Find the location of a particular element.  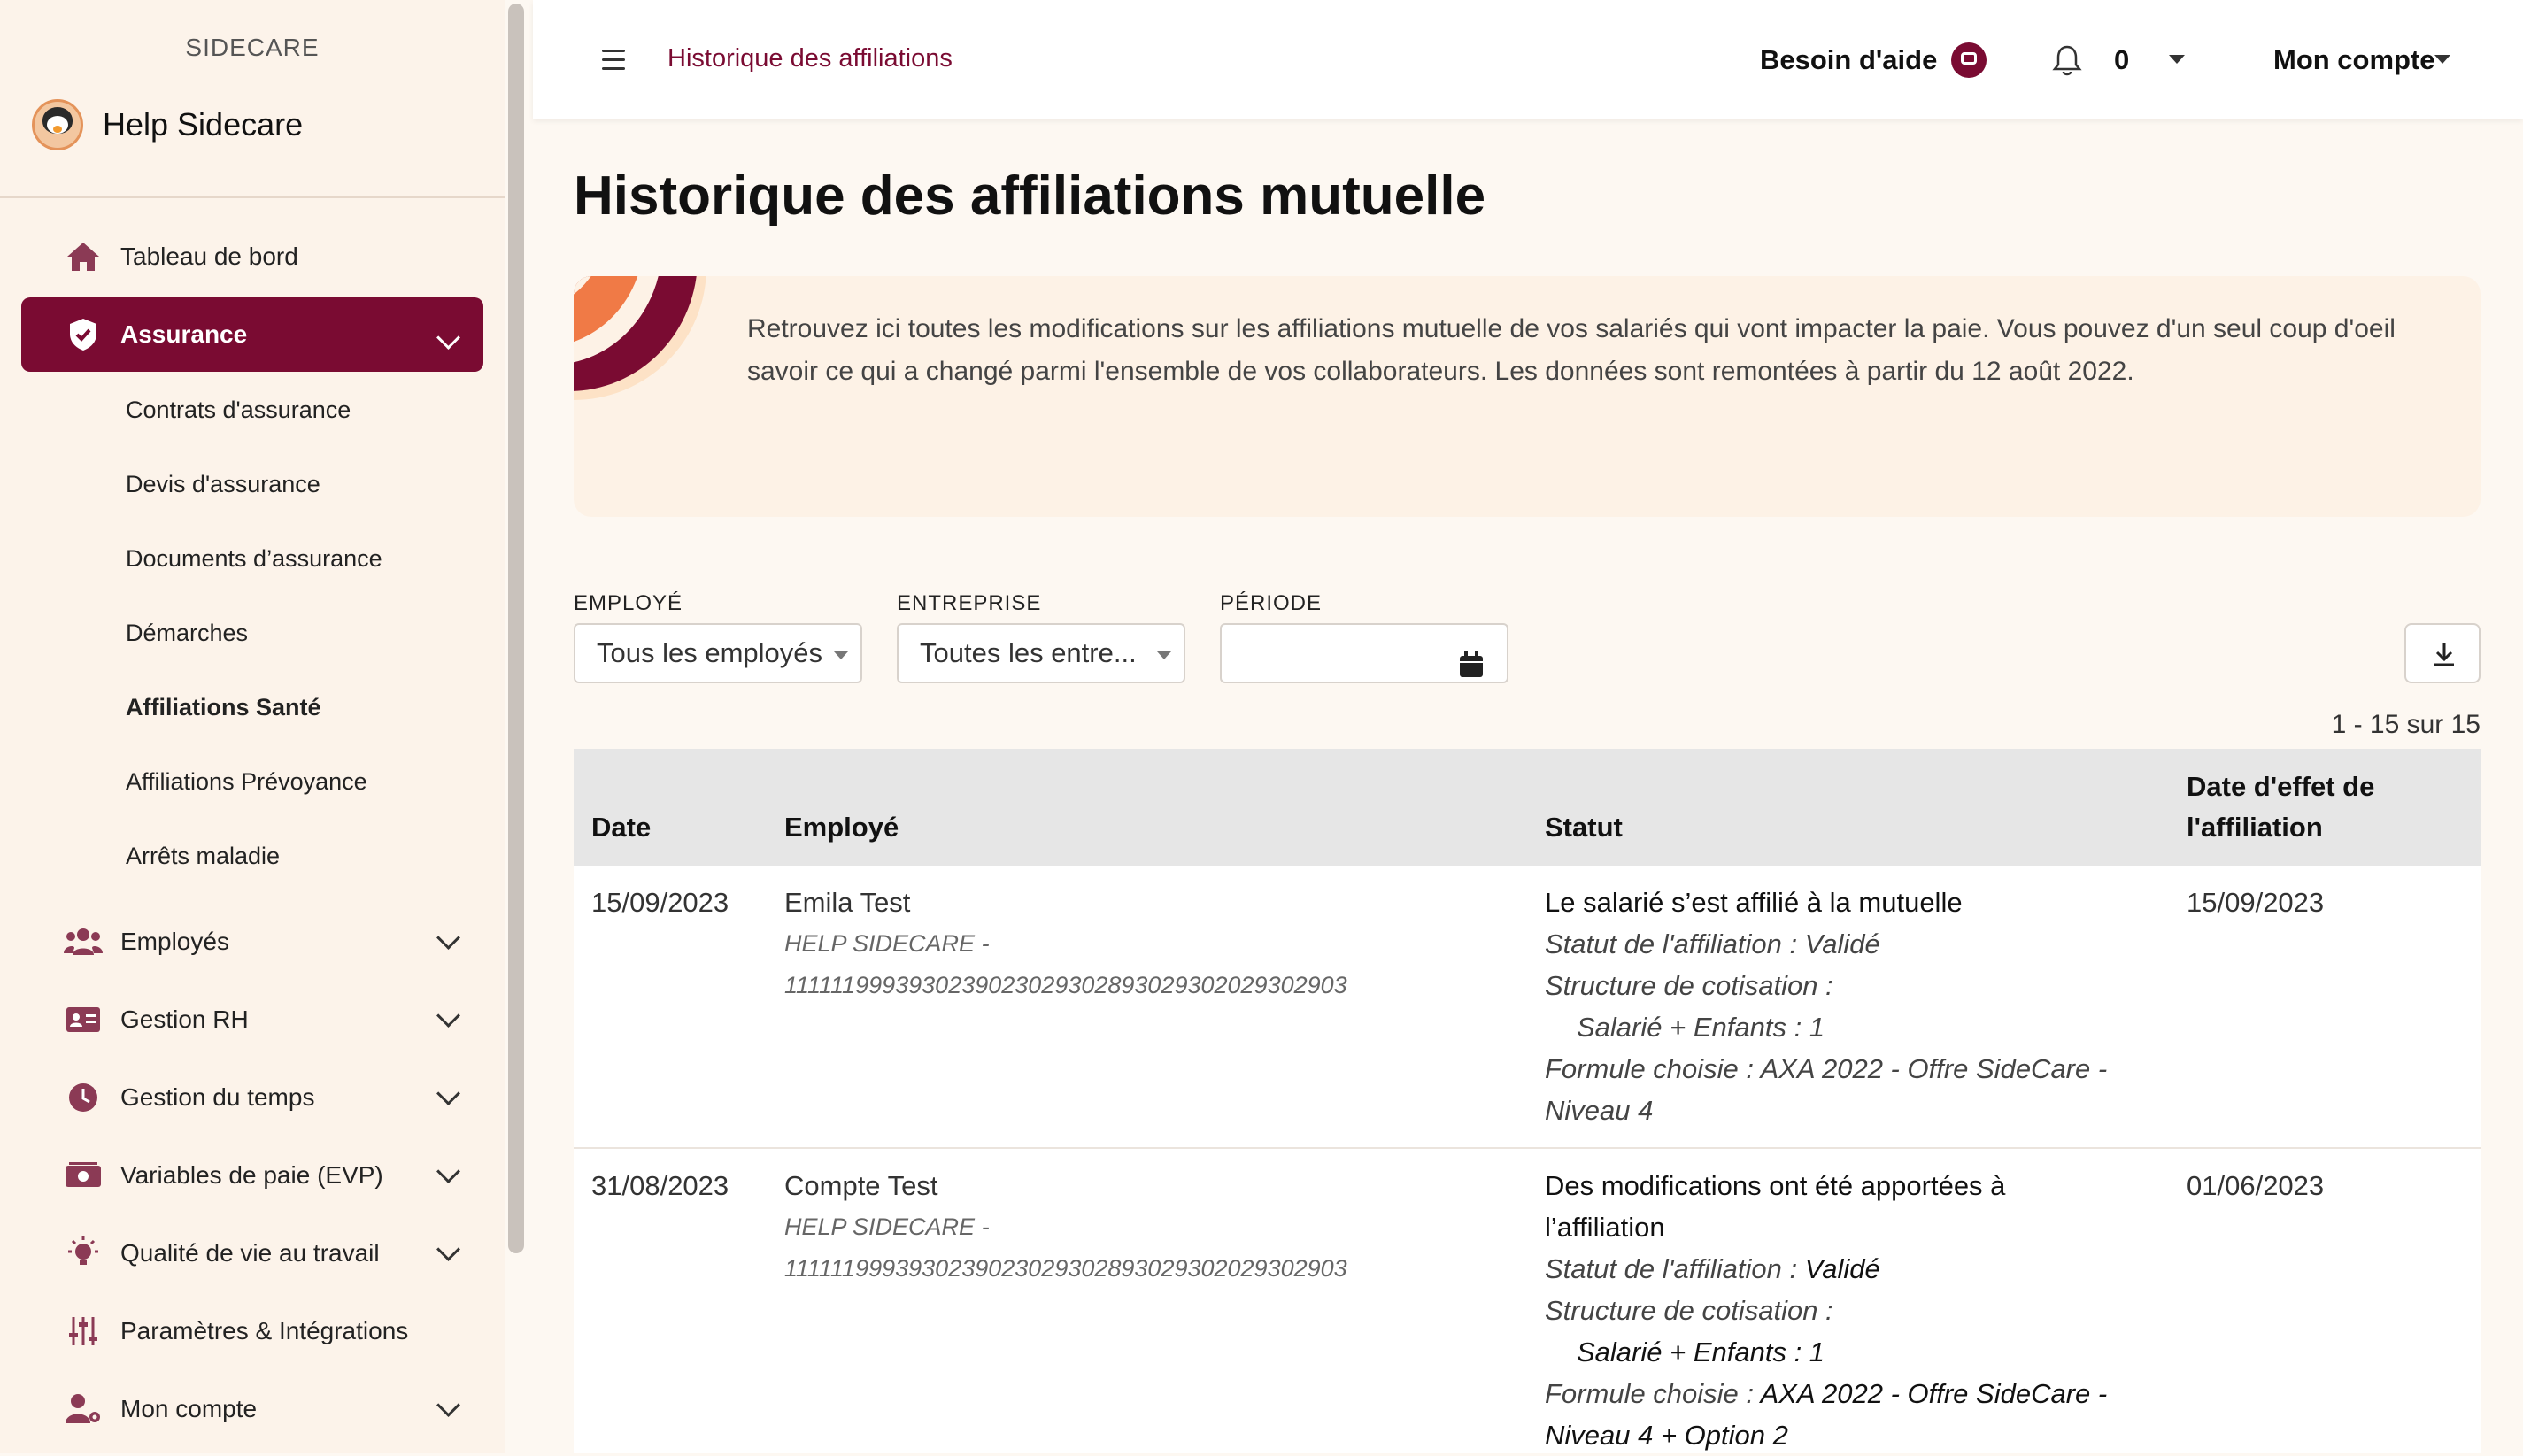

brand: Help Sidecare is located at coordinates (167, 124).